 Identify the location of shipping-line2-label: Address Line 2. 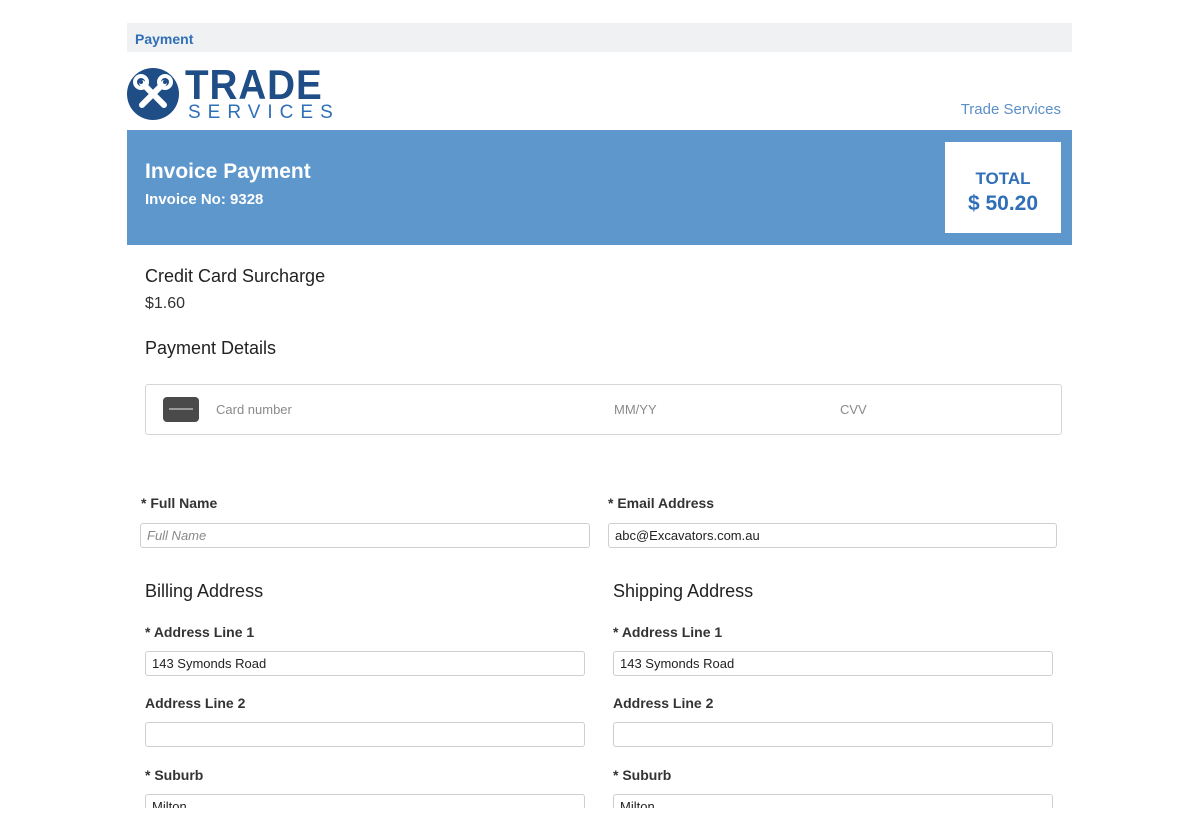
(663, 703).